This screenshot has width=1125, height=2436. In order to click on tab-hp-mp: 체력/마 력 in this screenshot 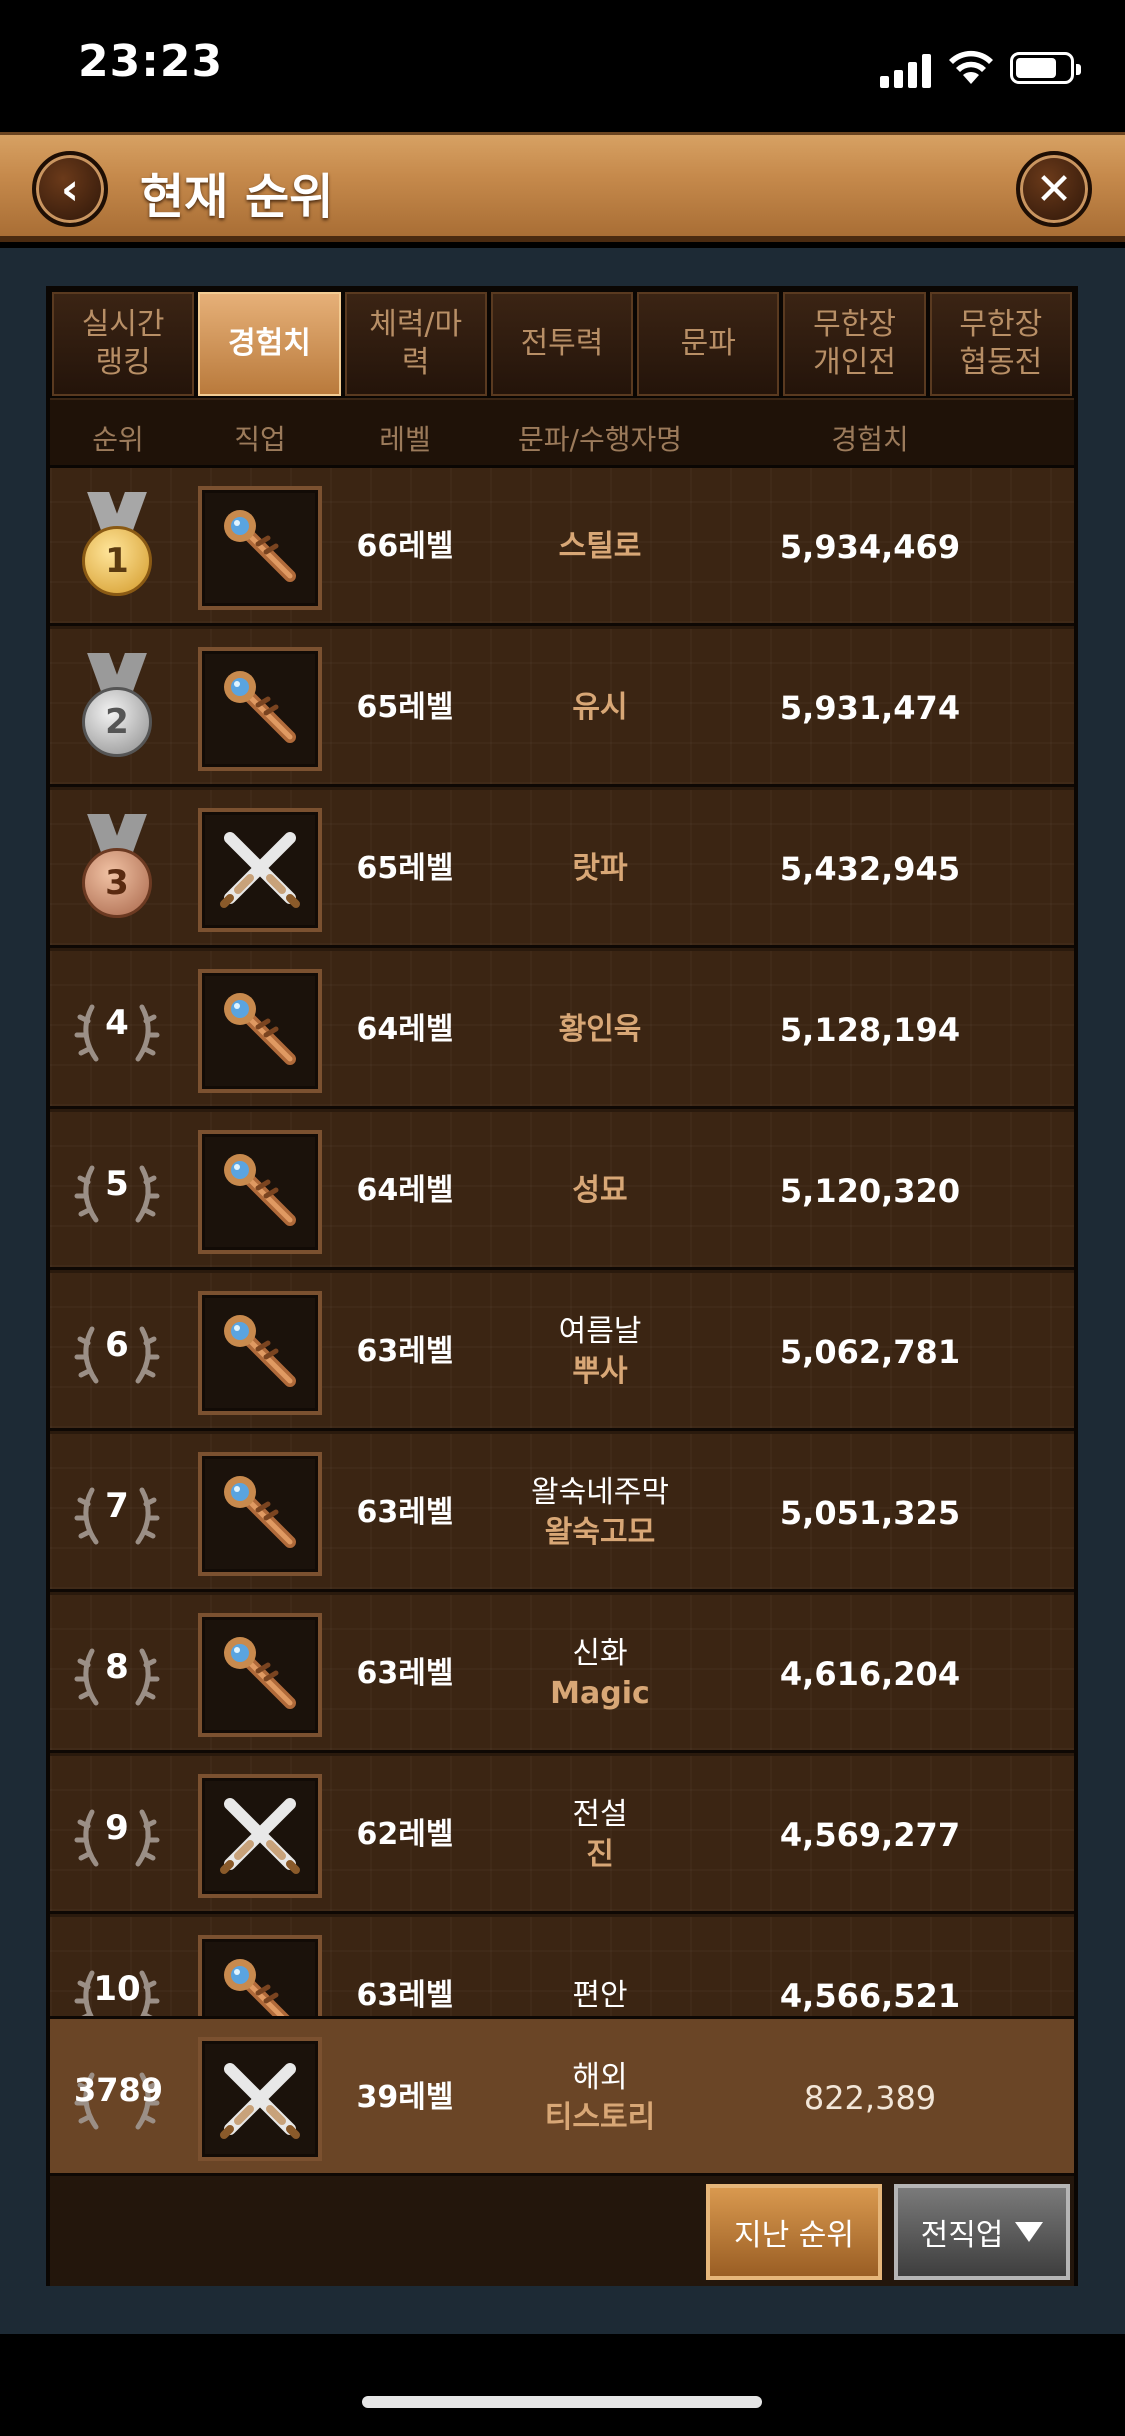, I will do `click(415, 344)`.